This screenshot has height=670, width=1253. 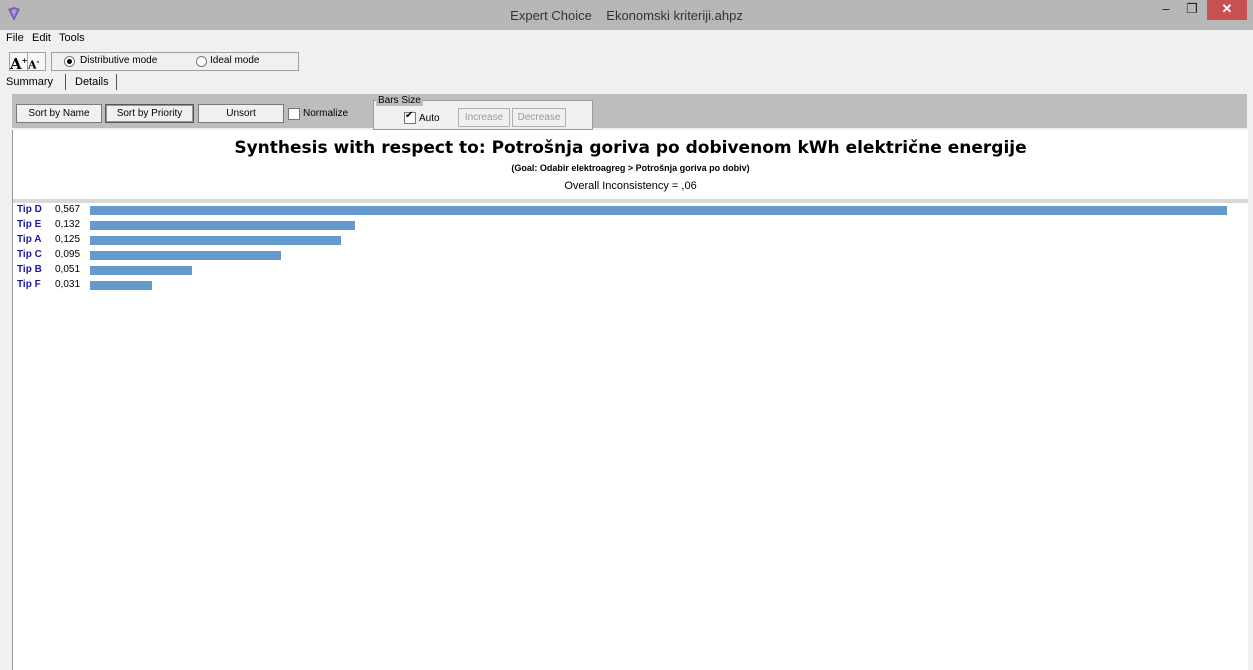 What do you see at coordinates (1192, 10) in the screenshot?
I see `maximize-button: ❐` at bounding box center [1192, 10].